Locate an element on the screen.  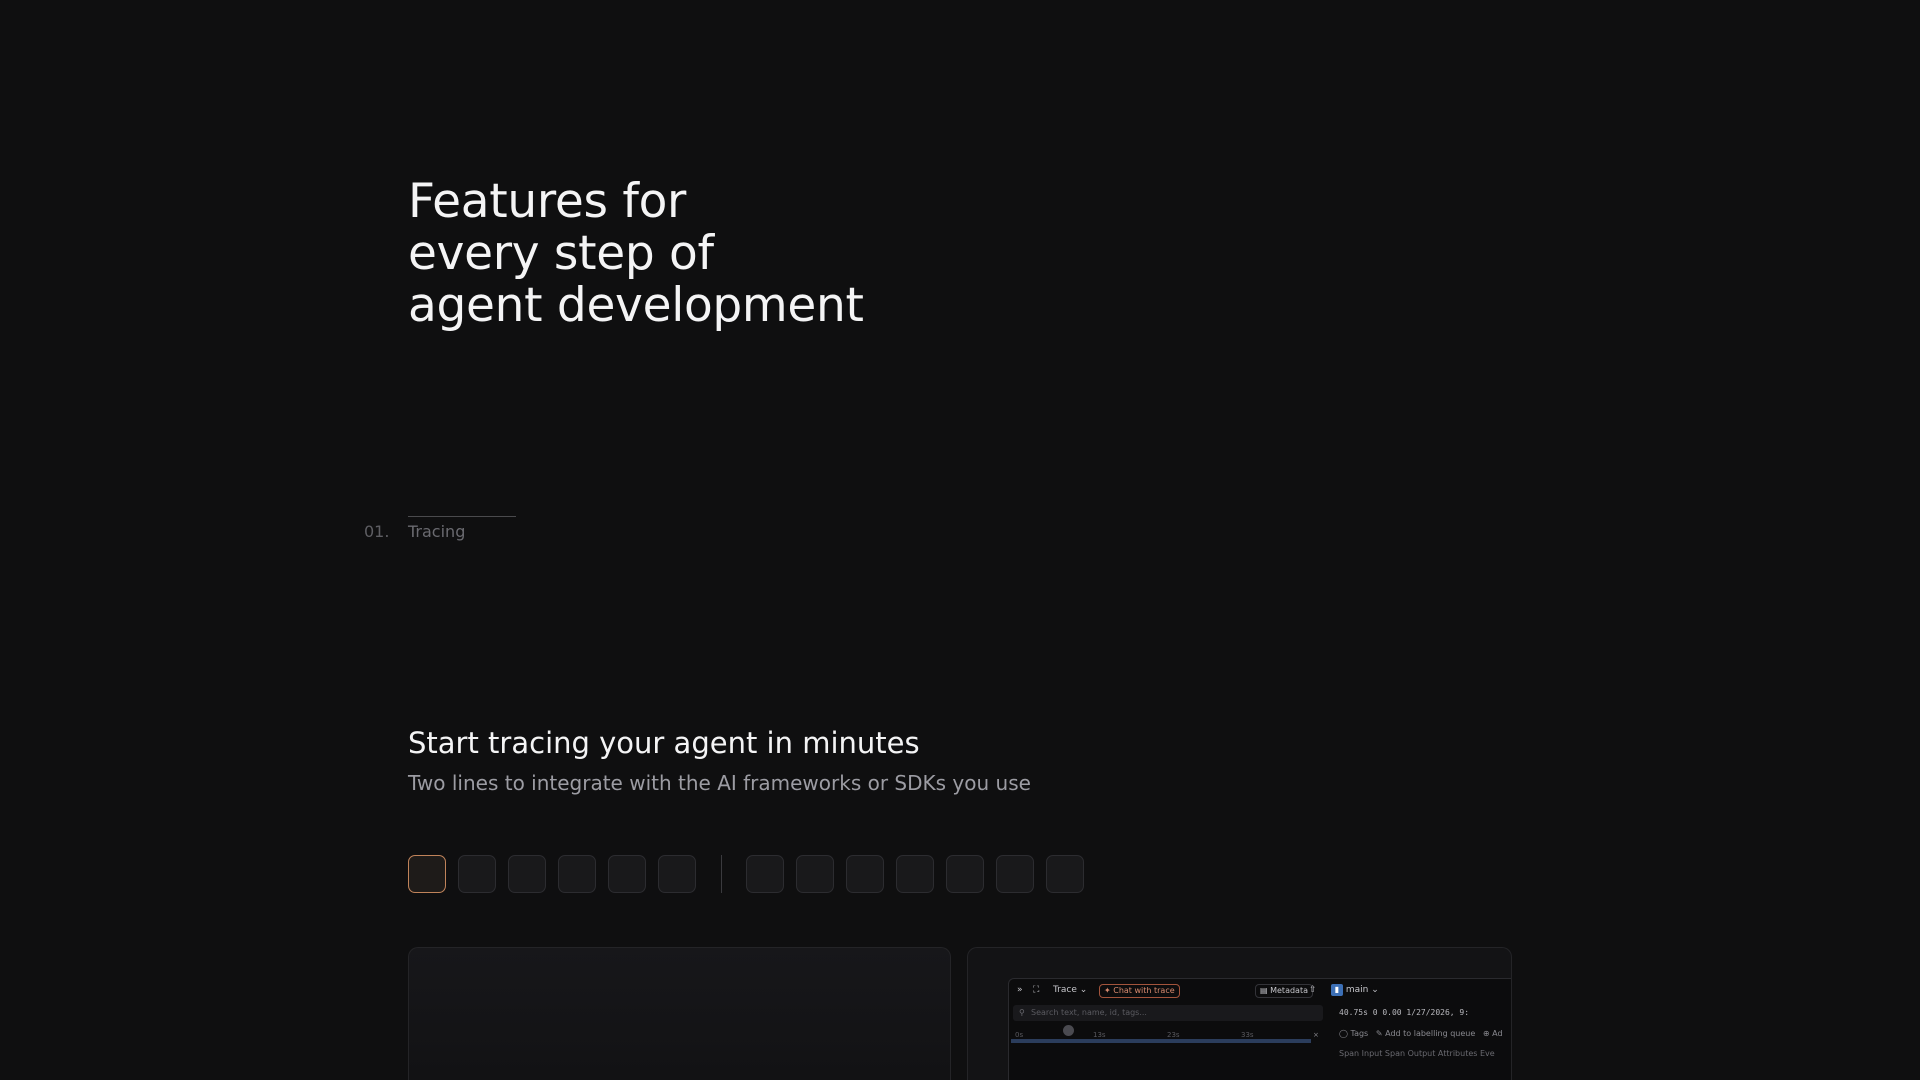
hero-title-line-2: every step of is located at coordinates (561, 253).